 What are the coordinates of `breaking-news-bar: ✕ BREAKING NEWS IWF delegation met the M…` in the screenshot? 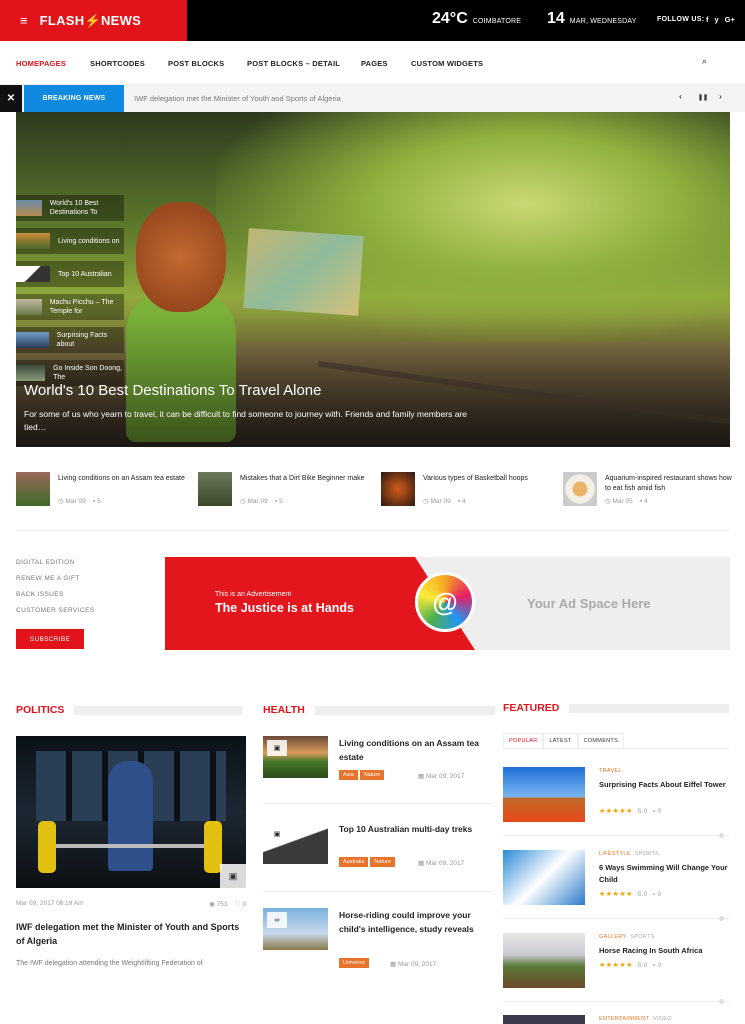 It's located at (372, 98).